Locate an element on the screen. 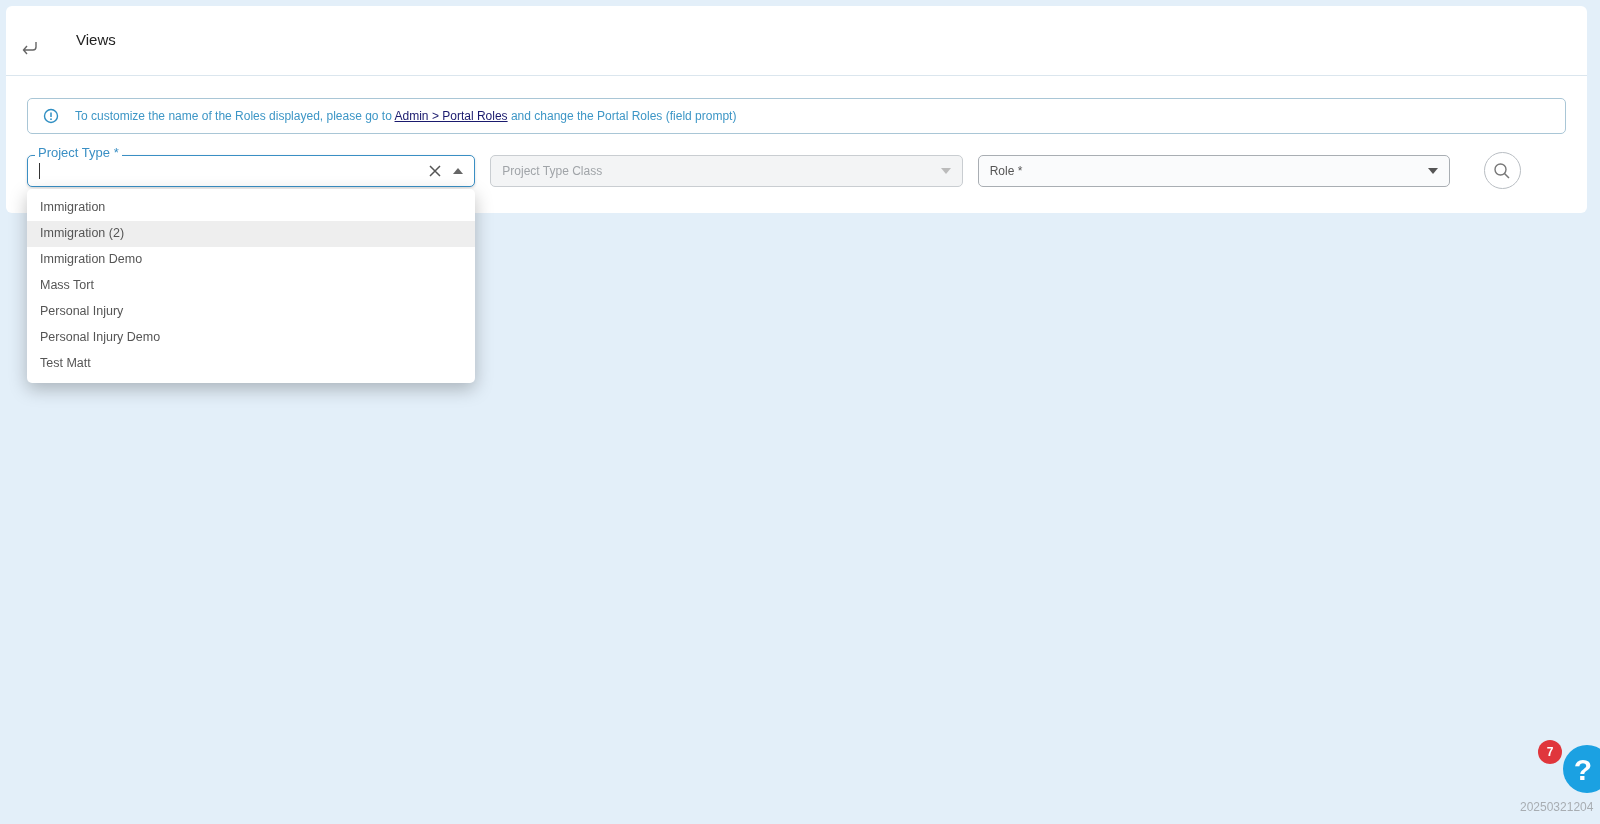  dropdown-option: Personal Injury Demo is located at coordinates (251, 337).